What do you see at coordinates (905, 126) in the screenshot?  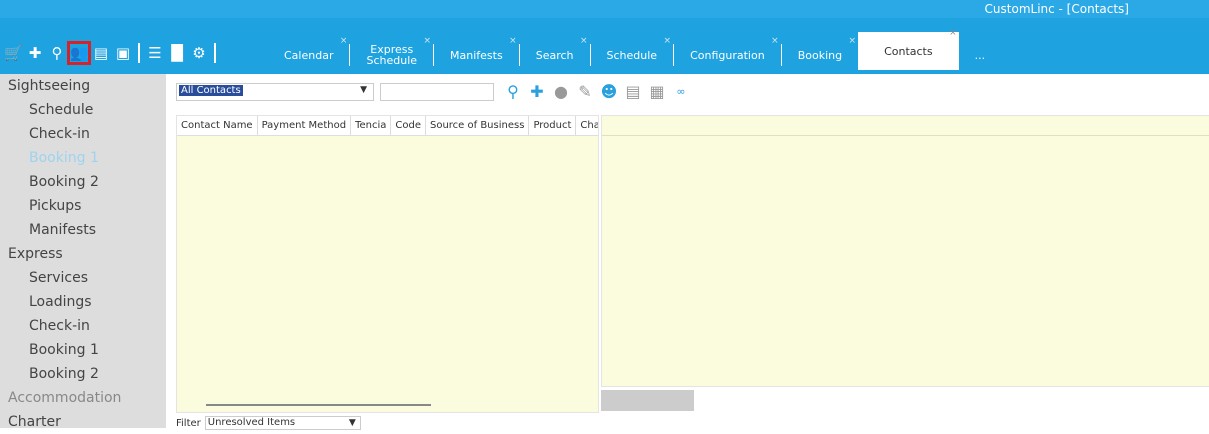 I see `details-header` at bounding box center [905, 126].